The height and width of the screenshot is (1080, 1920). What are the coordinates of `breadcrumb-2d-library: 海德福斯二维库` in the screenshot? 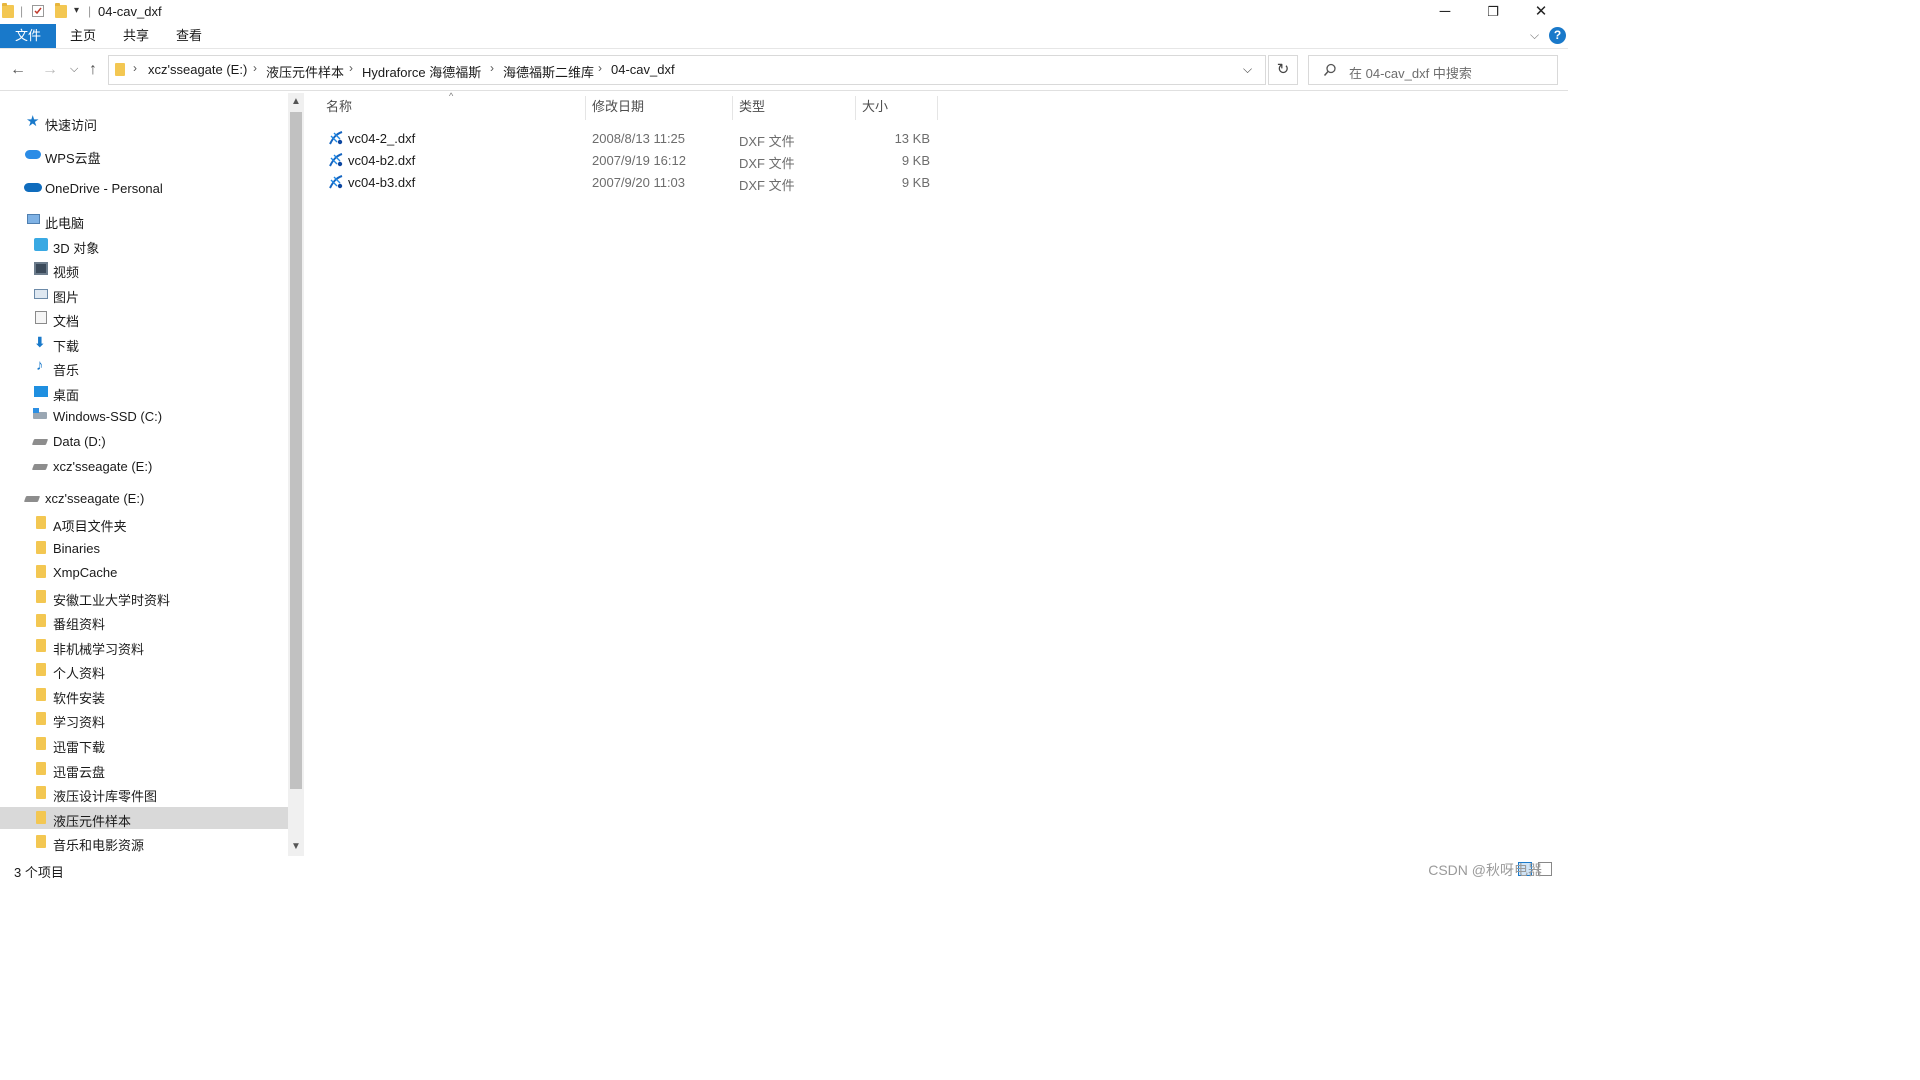 It's located at (548, 71).